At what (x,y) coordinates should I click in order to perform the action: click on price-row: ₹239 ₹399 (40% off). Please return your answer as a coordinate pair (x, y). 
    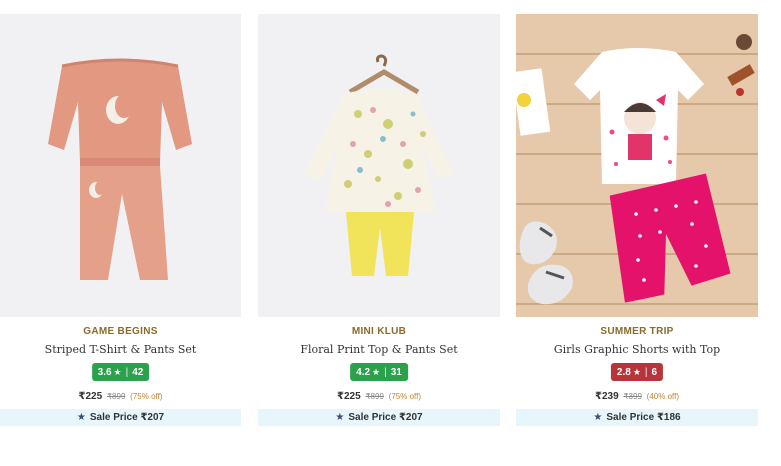
    Looking at the image, I should click on (637, 396).